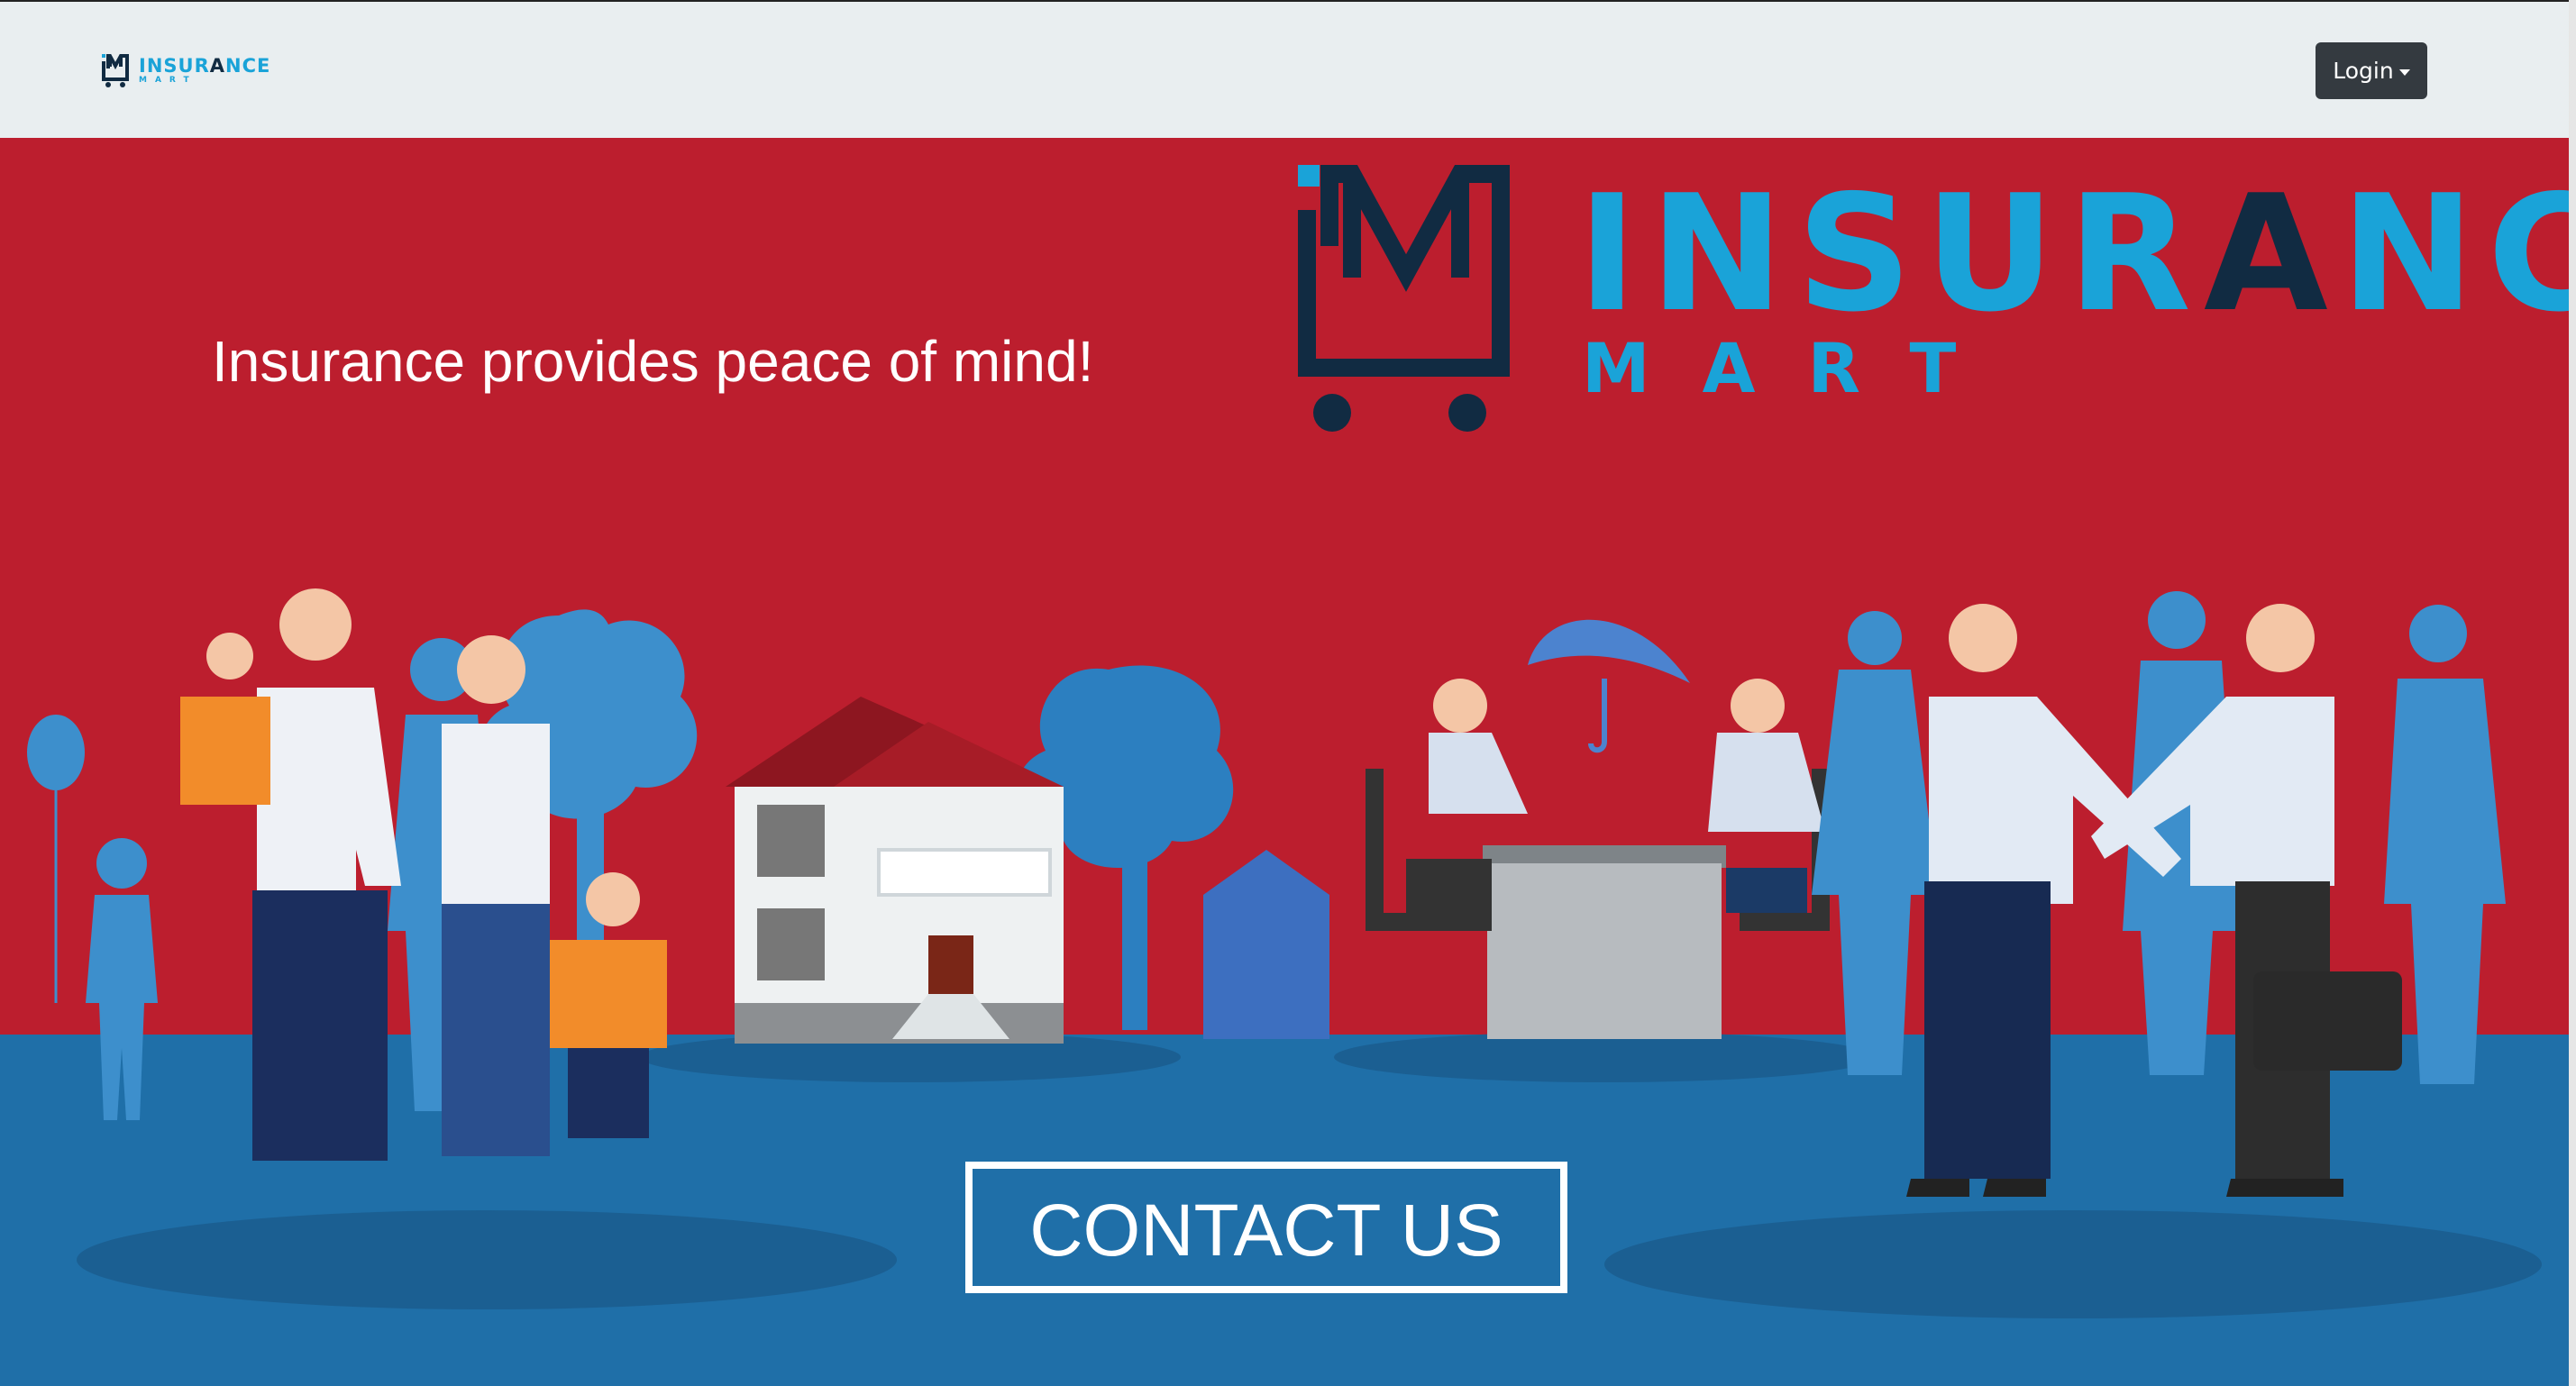 The image size is (2576, 1386). Describe the element at coordinates (2272, 253) in the screenshot. I see `logo-word-2: A` at that location.